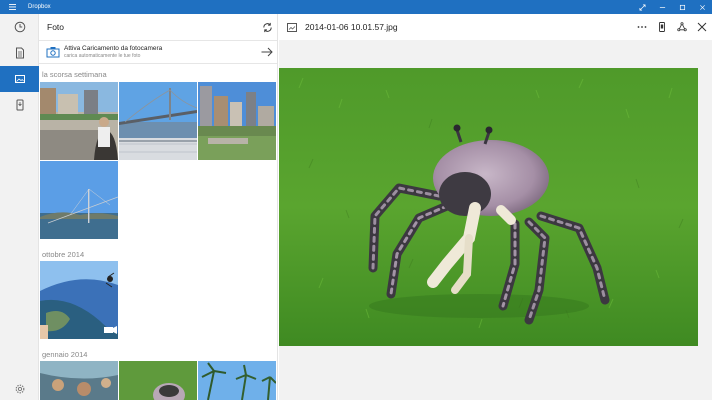 The width and height of the screenshot is (712, 400). I want to click on share-button, so click(682, 27).